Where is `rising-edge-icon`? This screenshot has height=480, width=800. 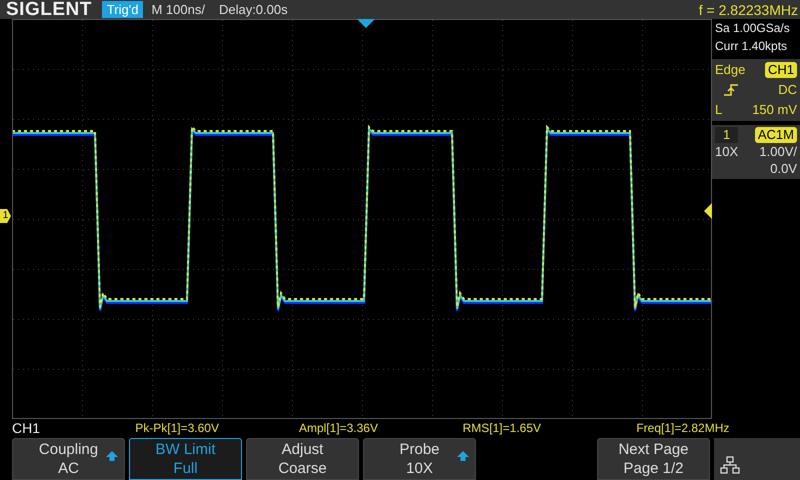
rising-edge-icon is located at coordinates (731, 90).